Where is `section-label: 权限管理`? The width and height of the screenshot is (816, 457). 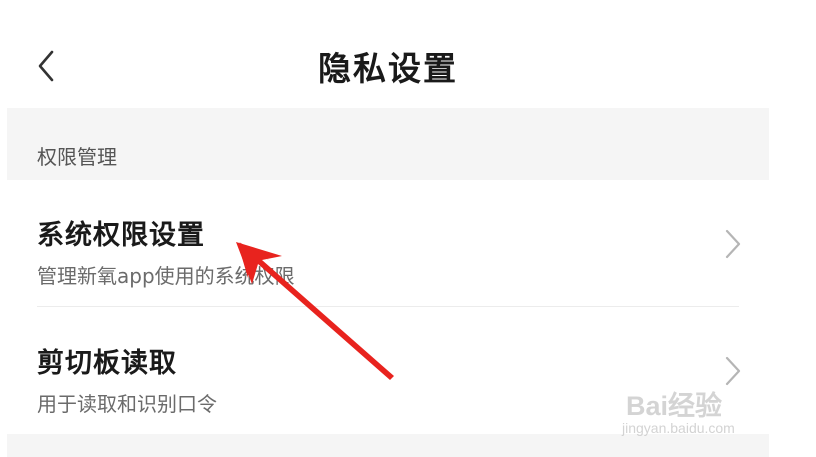
section-label: 权限管理 is located at coordinates (77, 157).